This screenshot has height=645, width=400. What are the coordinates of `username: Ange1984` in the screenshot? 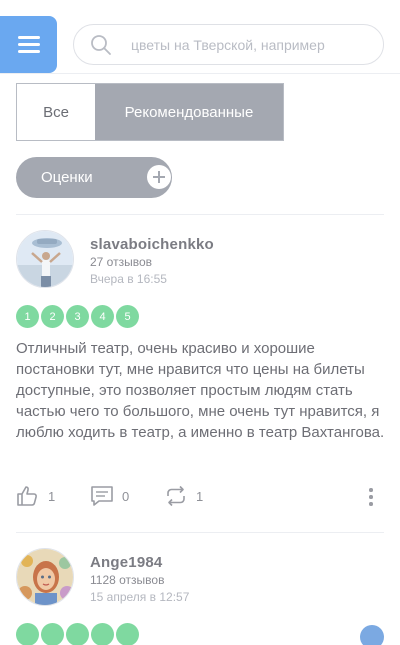 It's located at (126, 562).